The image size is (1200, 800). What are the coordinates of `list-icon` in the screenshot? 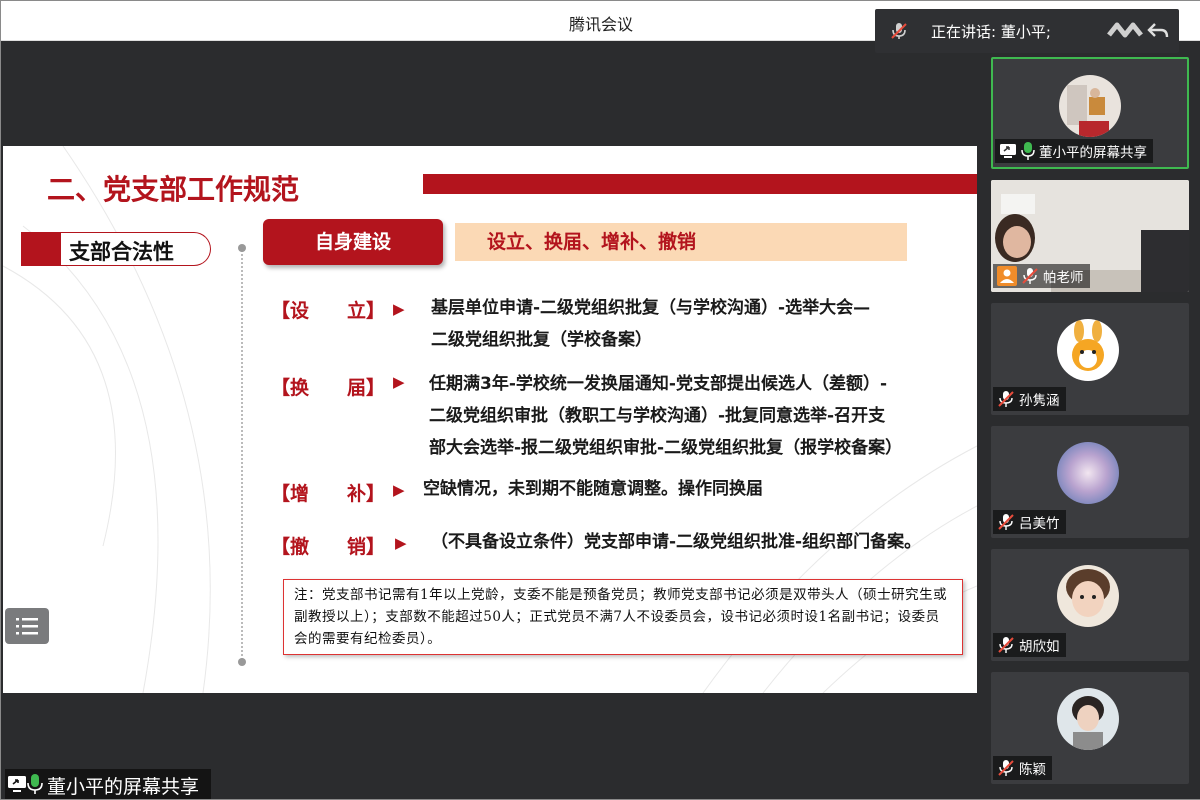 It's located at (27, 626).